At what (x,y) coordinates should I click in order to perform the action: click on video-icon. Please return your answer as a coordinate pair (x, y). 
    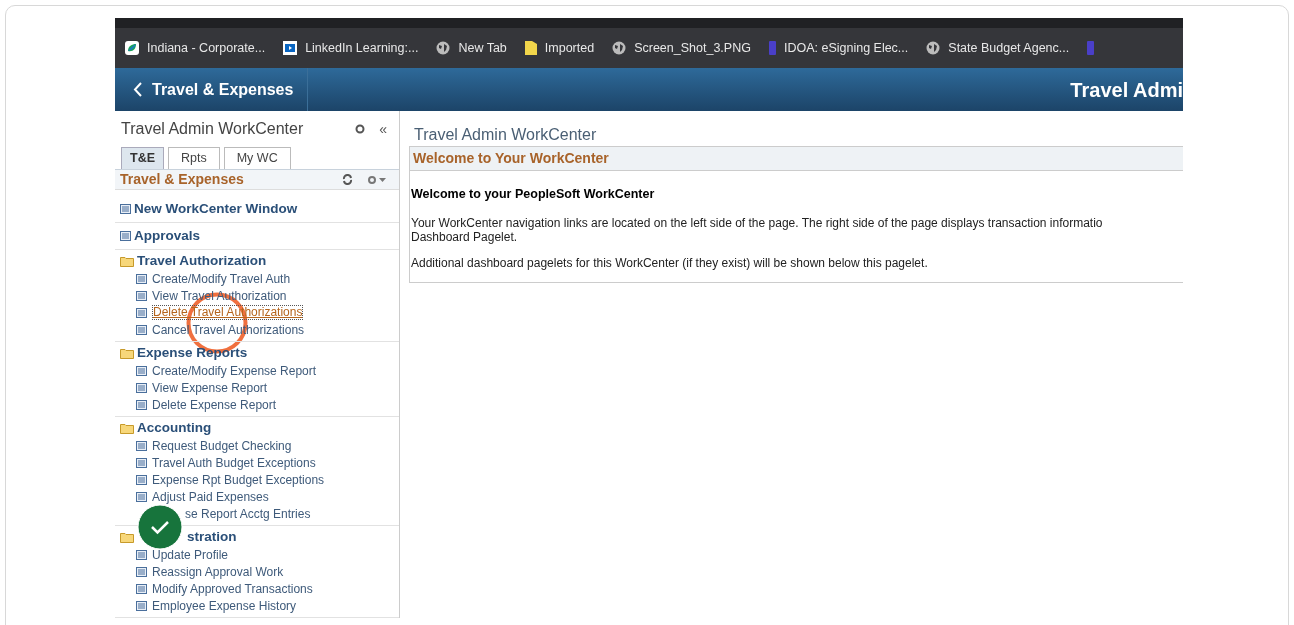
    Looking at the image, I should click on (290, 48).